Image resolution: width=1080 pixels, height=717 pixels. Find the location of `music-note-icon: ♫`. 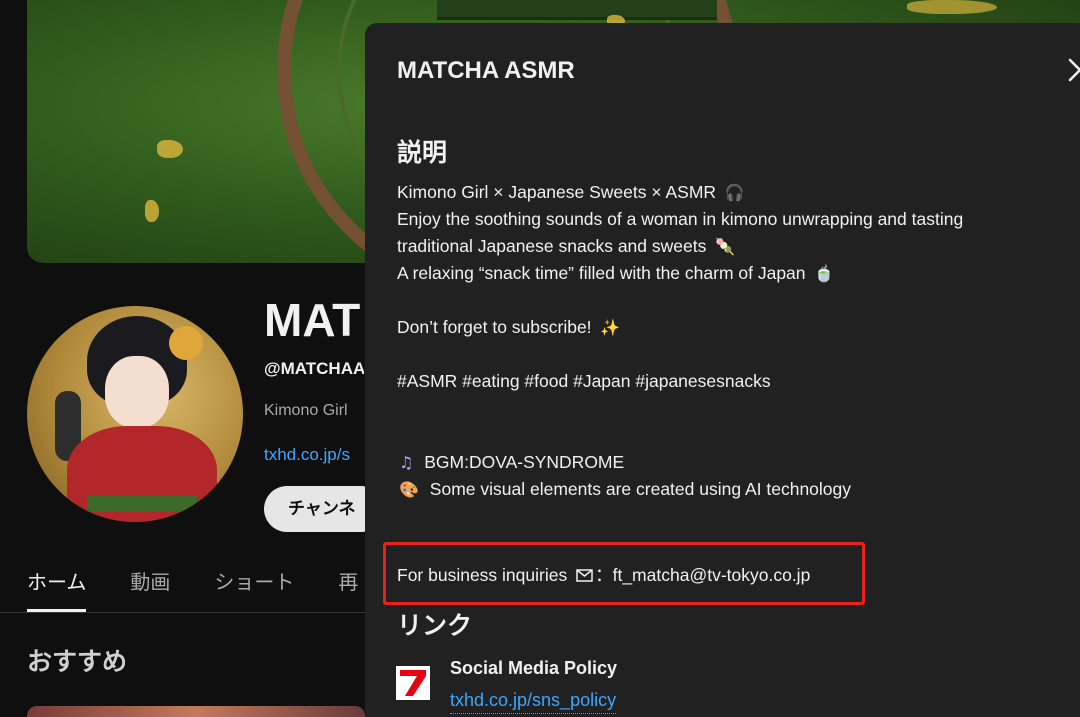

music-note-icon: ♫ is located at coordinates (406, 462).